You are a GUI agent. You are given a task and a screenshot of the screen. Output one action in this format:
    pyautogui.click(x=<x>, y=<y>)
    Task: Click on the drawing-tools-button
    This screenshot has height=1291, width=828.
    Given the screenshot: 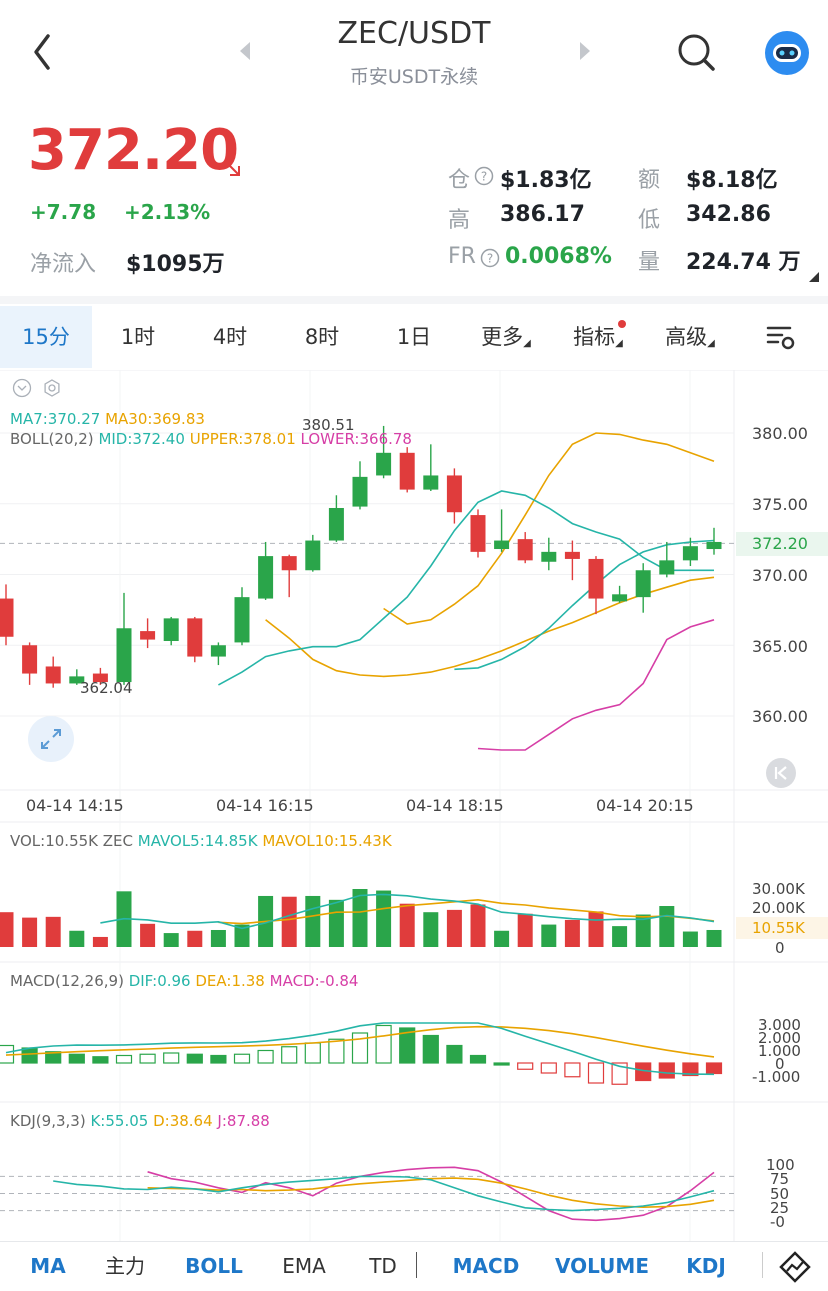 What is the action you would take?
    pyautogui.click(x=795, y=1267)
    